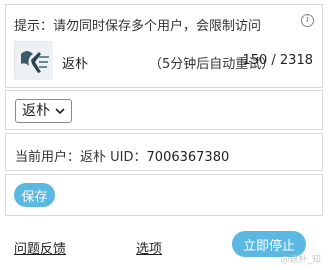 The width and height of the screenshot is (331, 270). Describe the element at coordinates (300, 260) in the screenshot. I see `watermark: @返朴_知` at that location.